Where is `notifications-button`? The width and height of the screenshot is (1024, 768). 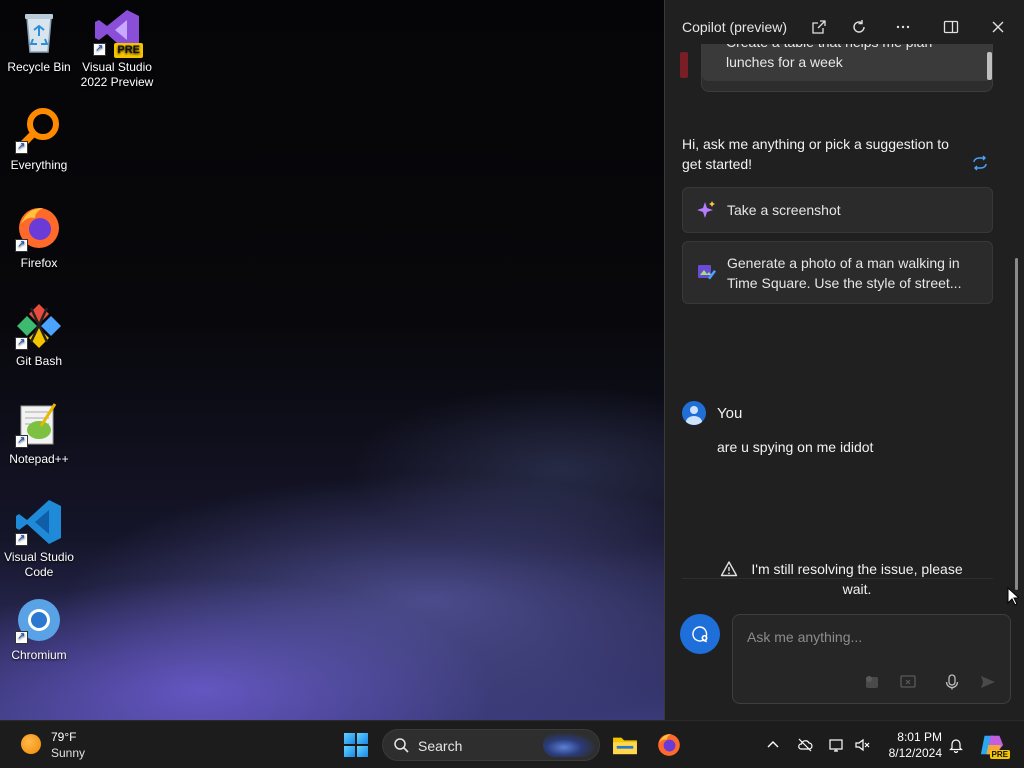
notifications-button is located at coordinates (956, 745).